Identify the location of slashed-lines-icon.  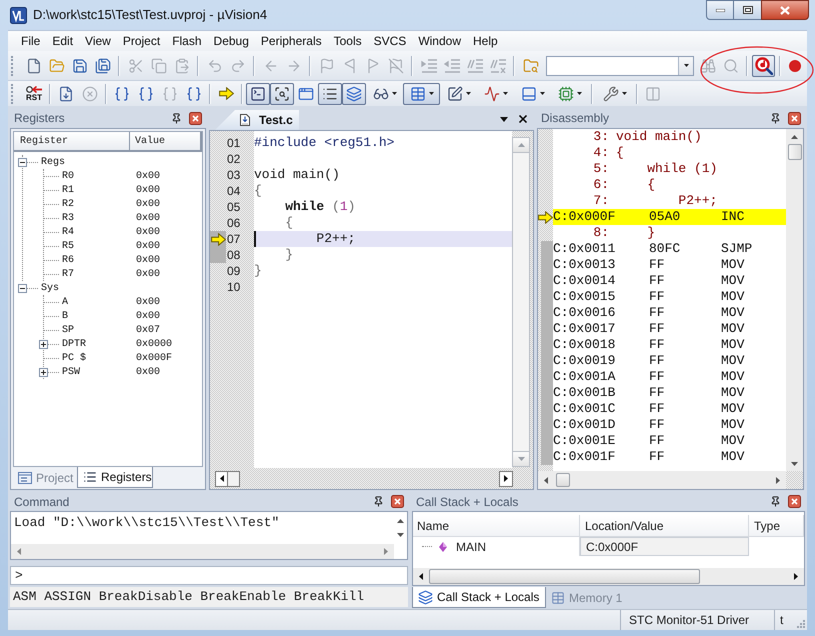
(474, 65).